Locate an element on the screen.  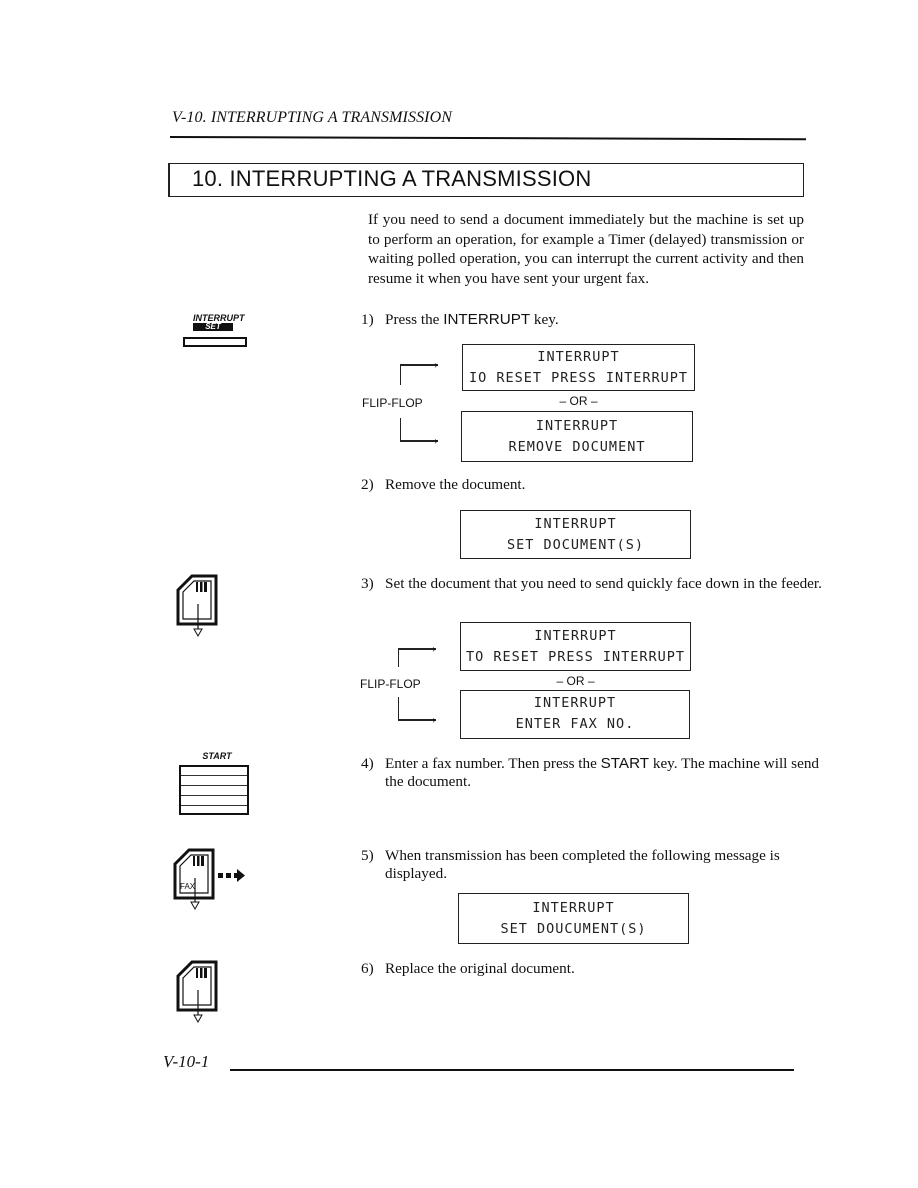
lcd-display-remove-document: INTERRUPT REMOVE DOCUMENT is located at coordinates (577, 436).